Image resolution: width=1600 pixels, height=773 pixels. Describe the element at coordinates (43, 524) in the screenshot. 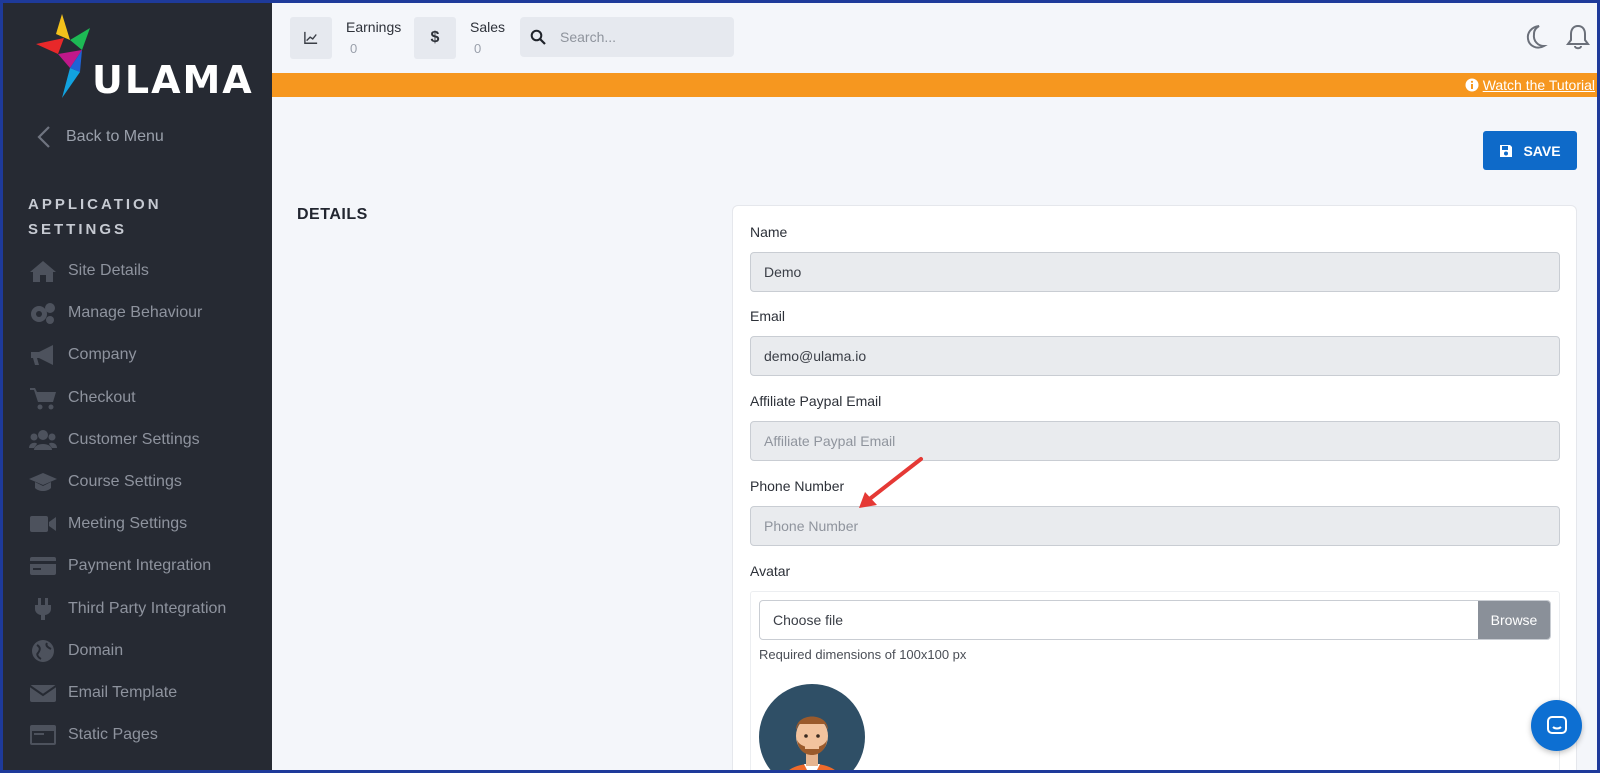

I see `video-icon` at that location.